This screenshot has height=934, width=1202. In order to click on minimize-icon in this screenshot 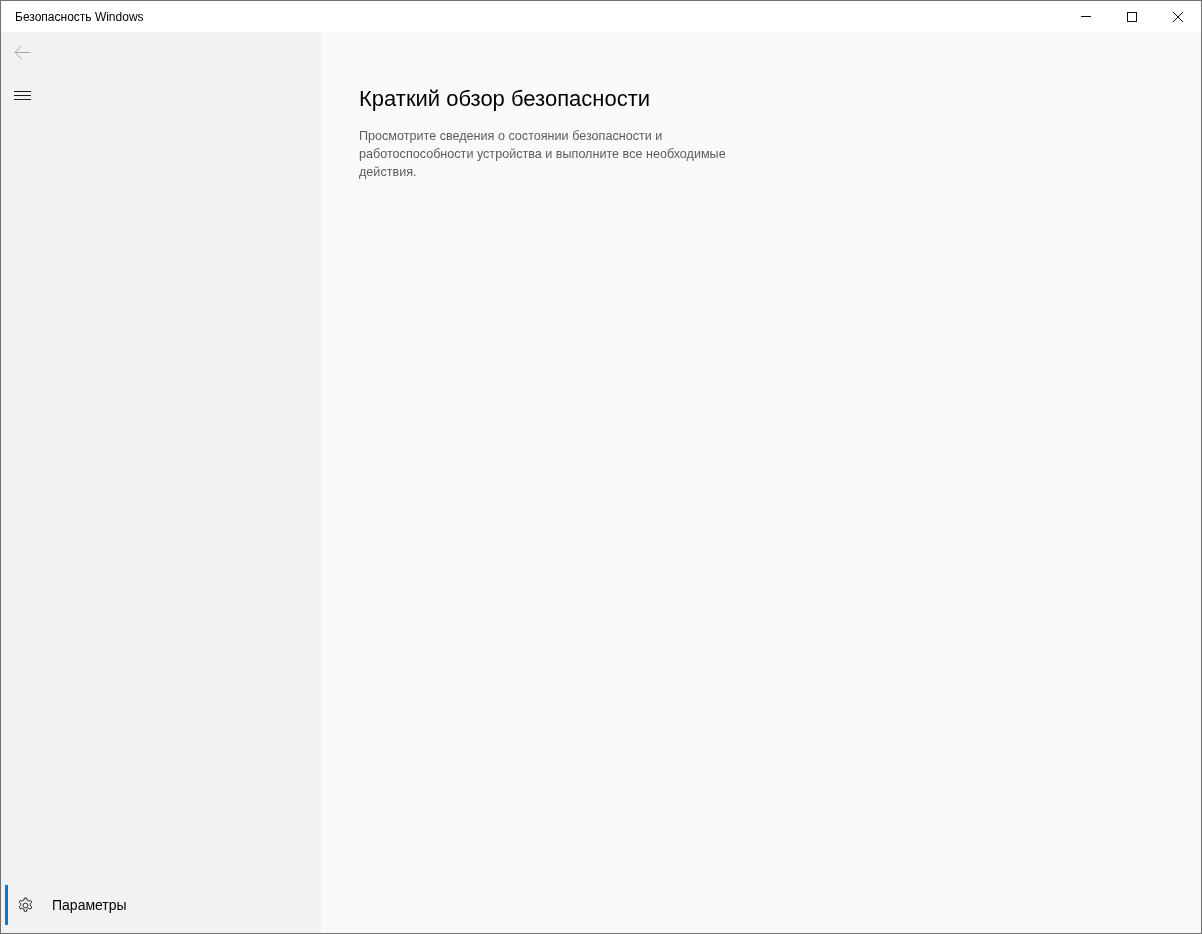, I will do `click(1086, 16)`.